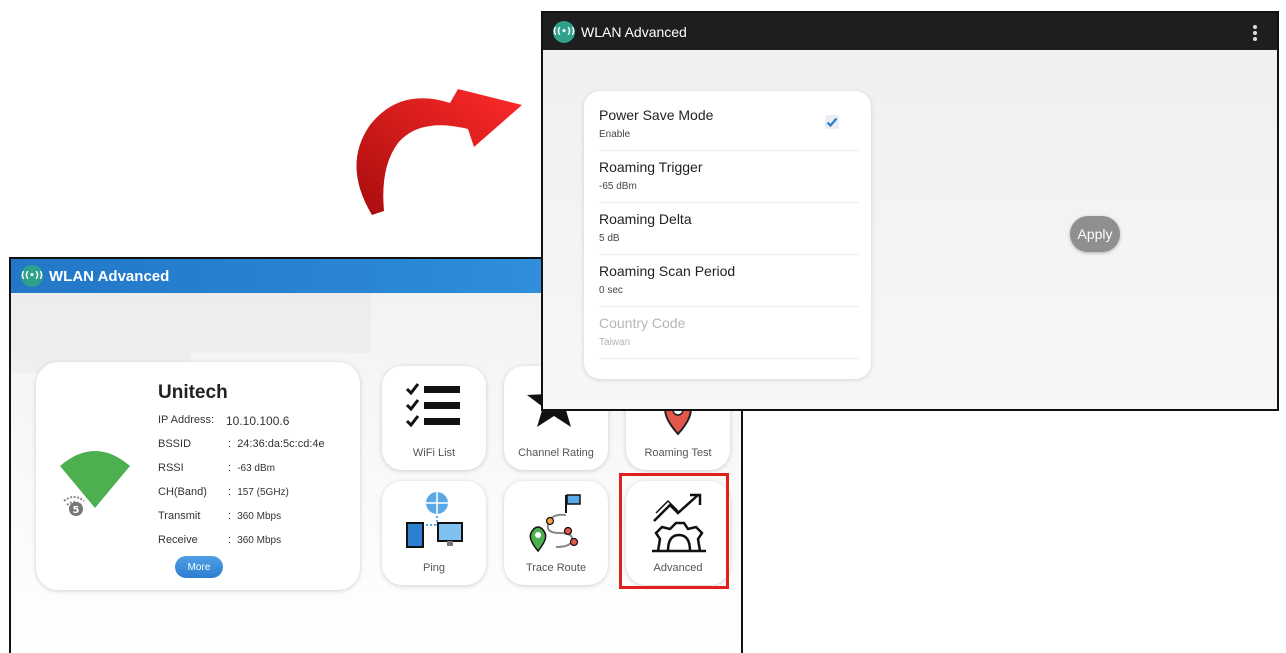 This screenshot has width=1286, height=653. What do you see at coordinates (258, 492) in the screenshot?
I see `info-value: : 157 (5GHz)` at bounding box center [258, 492].